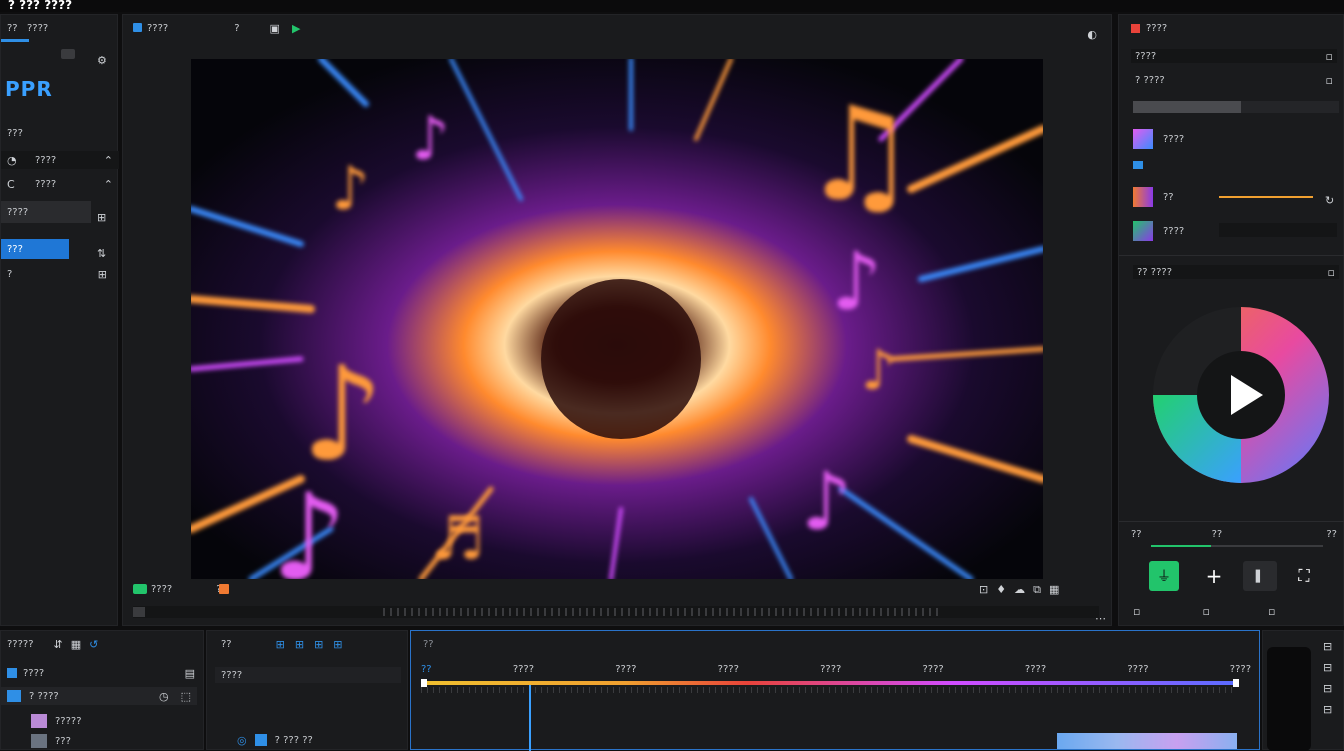 This screenshot has height=751, width=1344. What do you see at coordinates (33, 673) in the screenshot?
I see `media-tab: ????` at bounding box center [33, 673].